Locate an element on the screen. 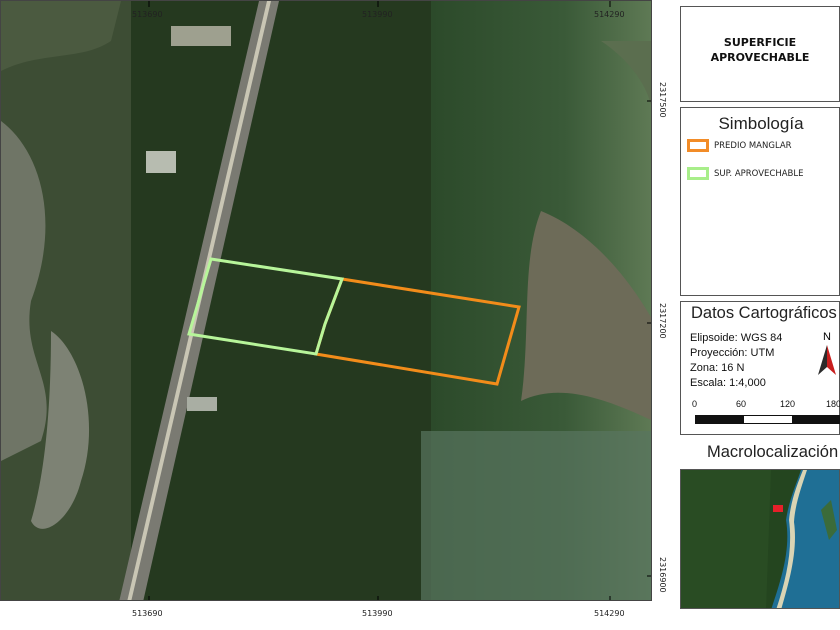 Image resolution: width=840 pixels, height=630 pixels. location-marker-icon is located at coordinates (778, 508).